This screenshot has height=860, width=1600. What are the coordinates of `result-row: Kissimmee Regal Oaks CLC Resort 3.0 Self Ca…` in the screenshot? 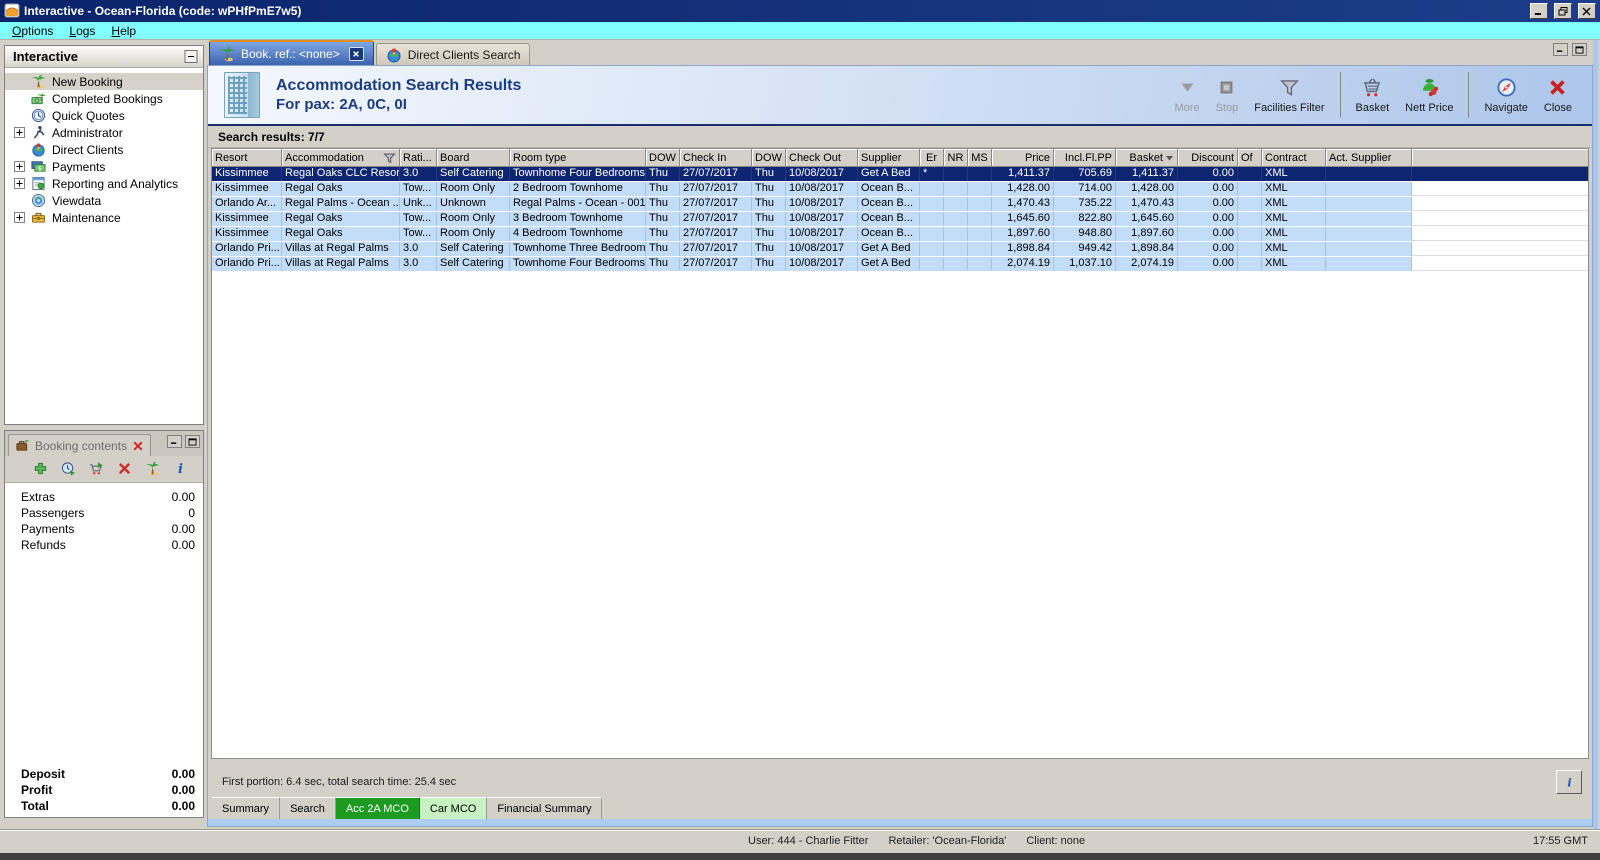 It's located at (900, 174).